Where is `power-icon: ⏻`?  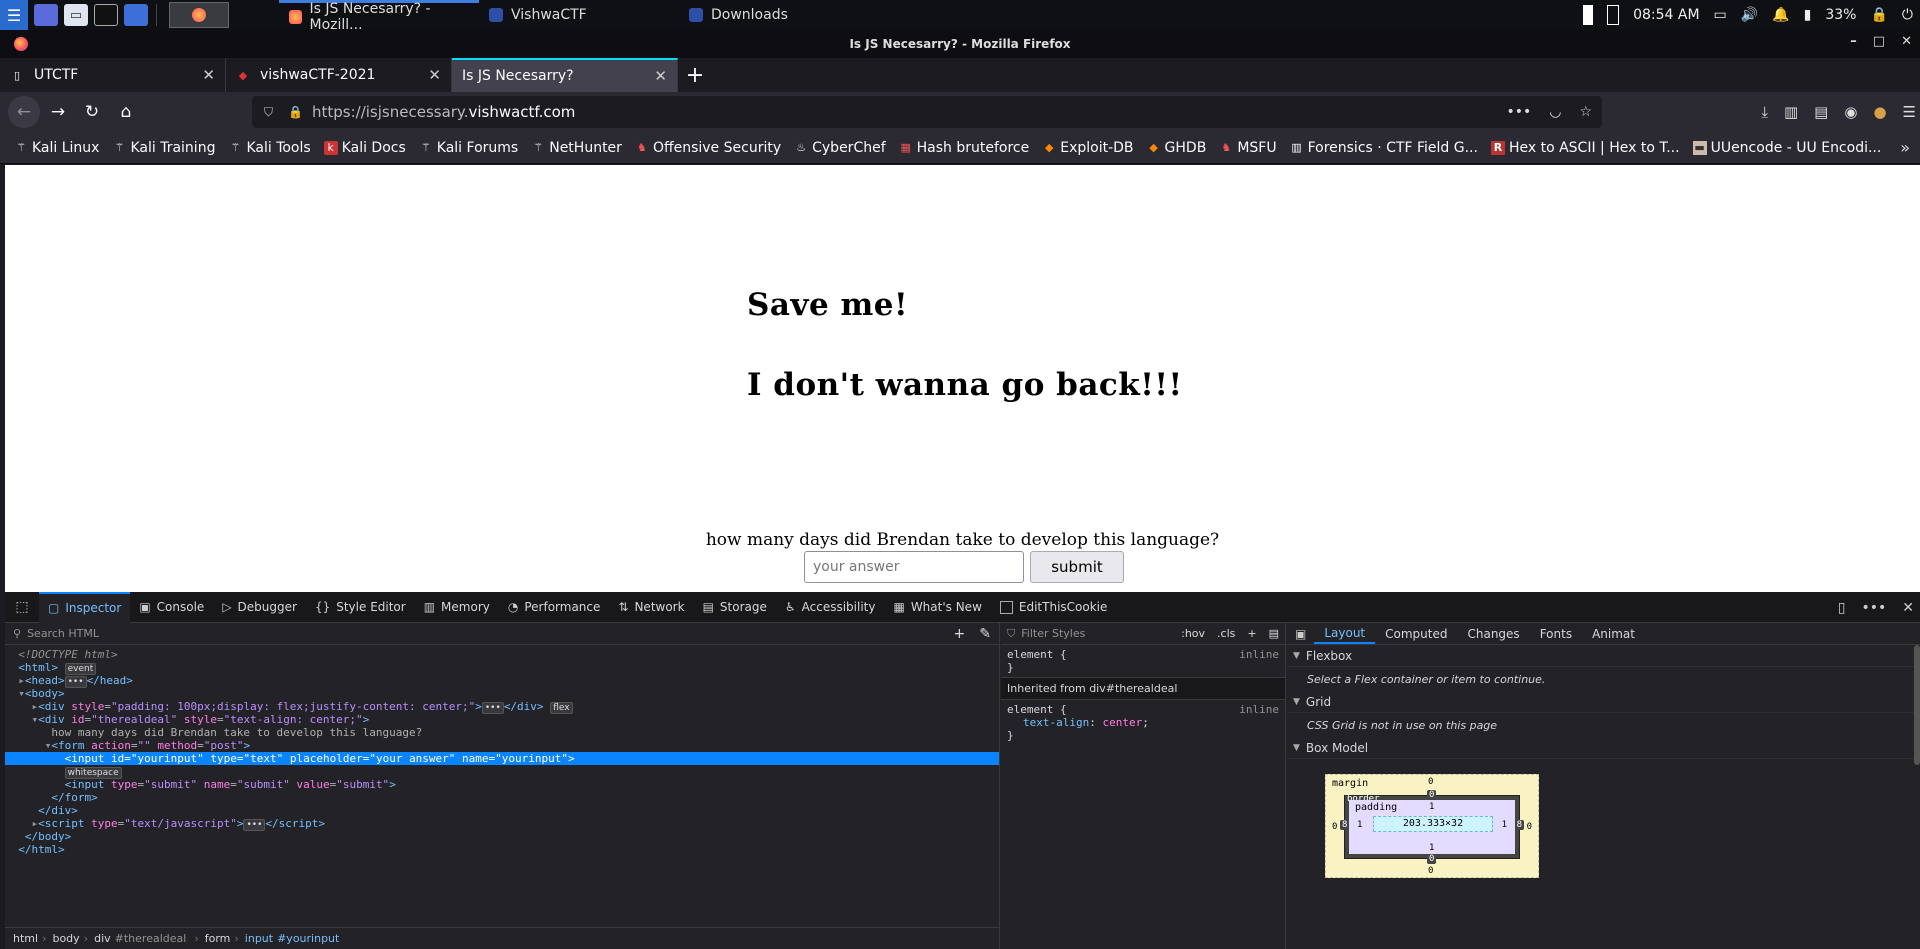
power-icon: ⏻ is located at coordinates (1907, 15).